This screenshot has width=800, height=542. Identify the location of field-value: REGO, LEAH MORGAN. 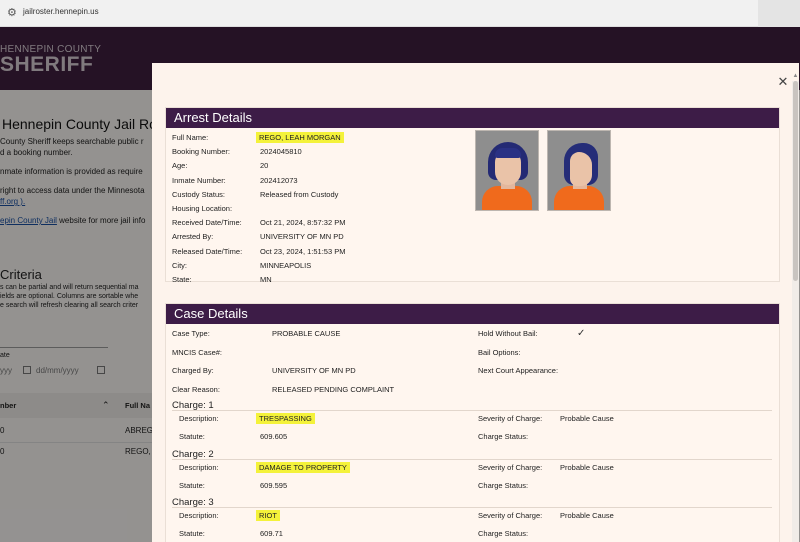
(300, 137).